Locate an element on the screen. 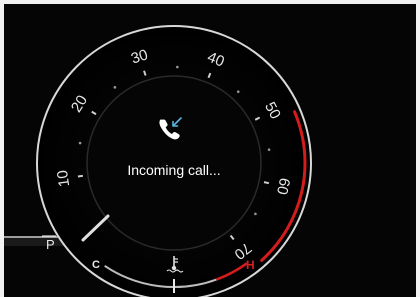 This screenshot has height=297, width=420. speed-label-10: 10 is located at coordinates (63, 178).